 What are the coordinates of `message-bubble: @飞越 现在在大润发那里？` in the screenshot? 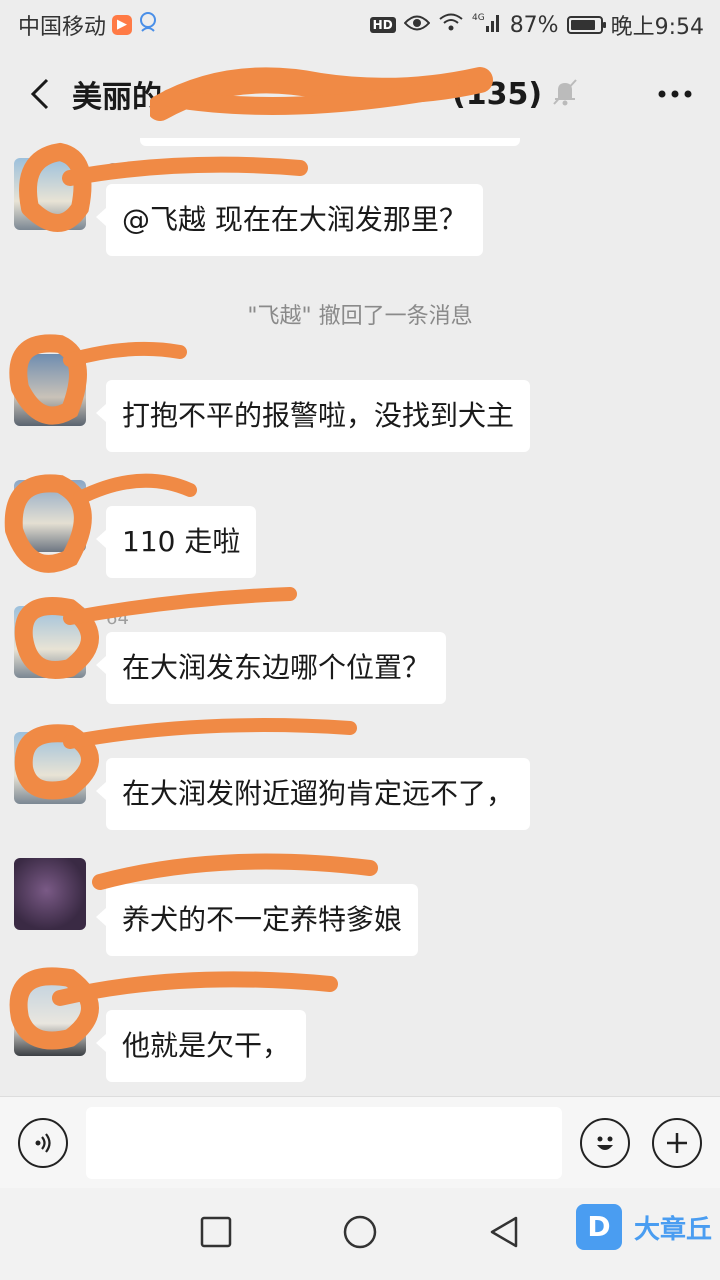 It's located at (289, 220).